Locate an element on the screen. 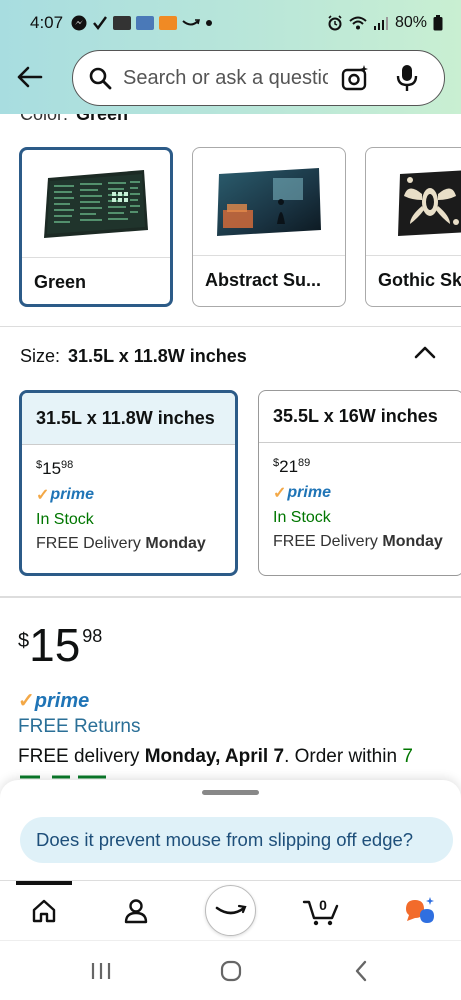 This screenshot has height=1000, width=461. free-returns-link: FREE Returns is located at coordinates (79, 727).